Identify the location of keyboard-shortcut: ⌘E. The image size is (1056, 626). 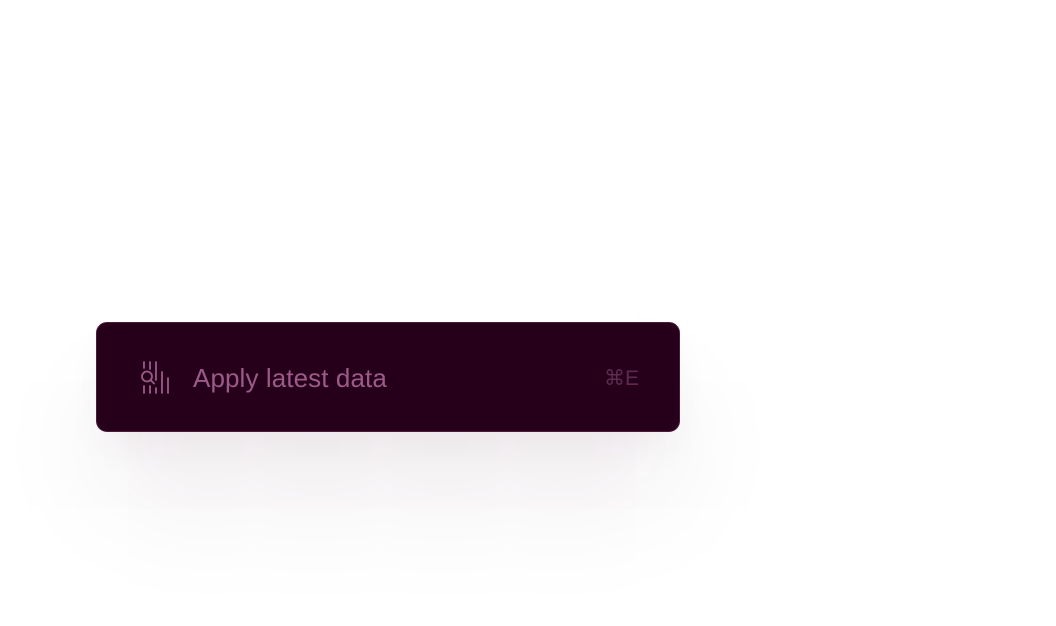
(621, 378).